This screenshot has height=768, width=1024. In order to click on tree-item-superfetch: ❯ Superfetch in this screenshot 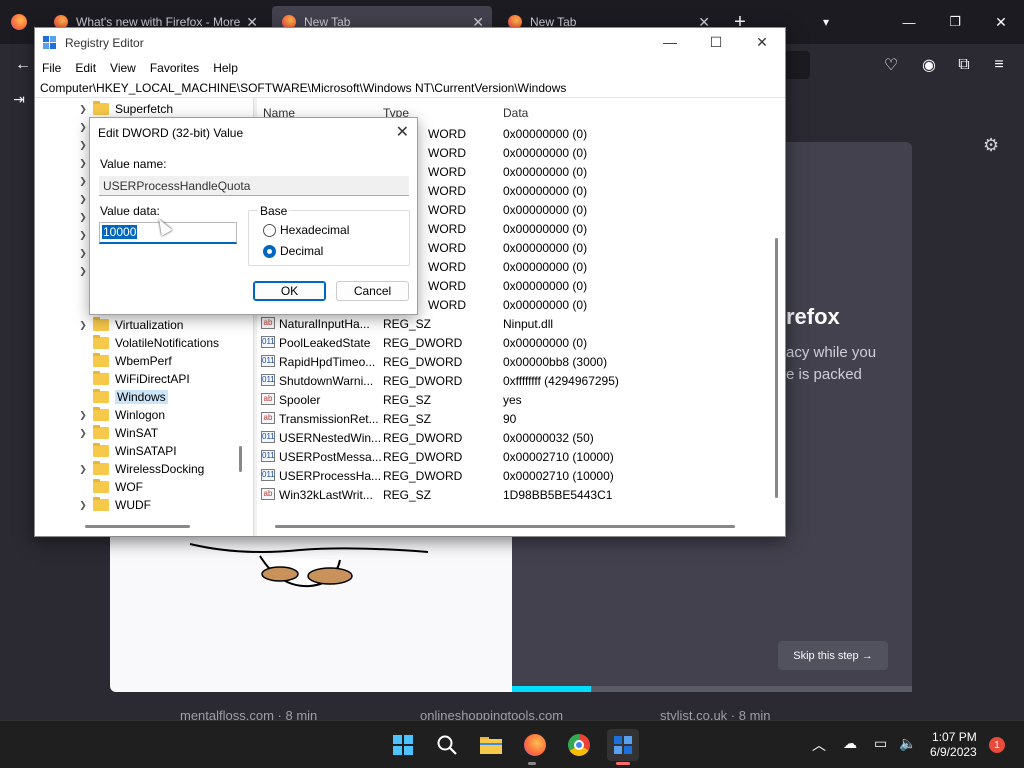, I will do `click(104, 109)`.